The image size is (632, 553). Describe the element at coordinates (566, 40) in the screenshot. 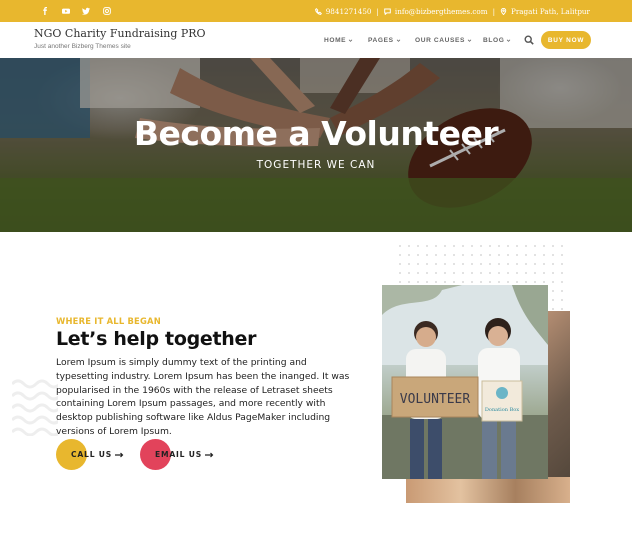

I see `buy-now-button: BUY NOW` at that location.